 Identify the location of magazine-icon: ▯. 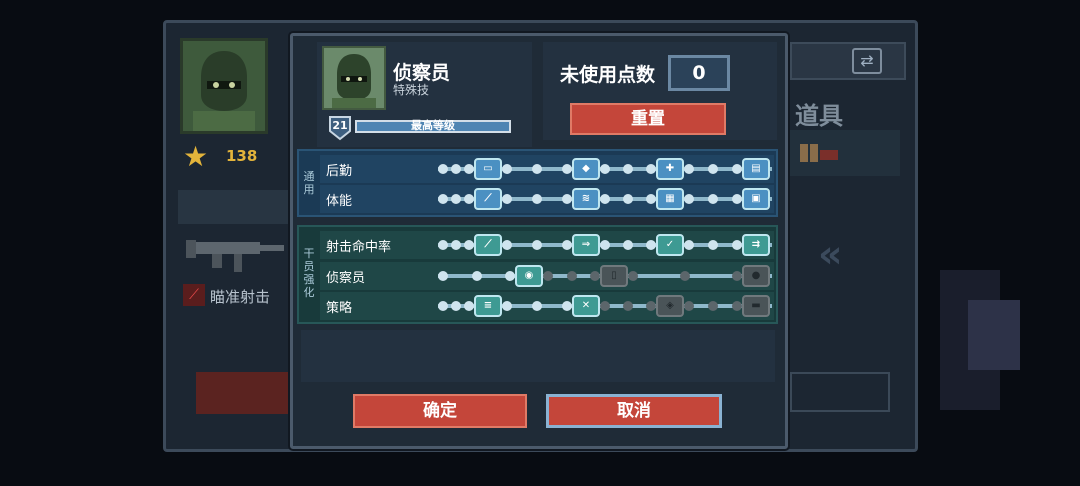
(614, 276).